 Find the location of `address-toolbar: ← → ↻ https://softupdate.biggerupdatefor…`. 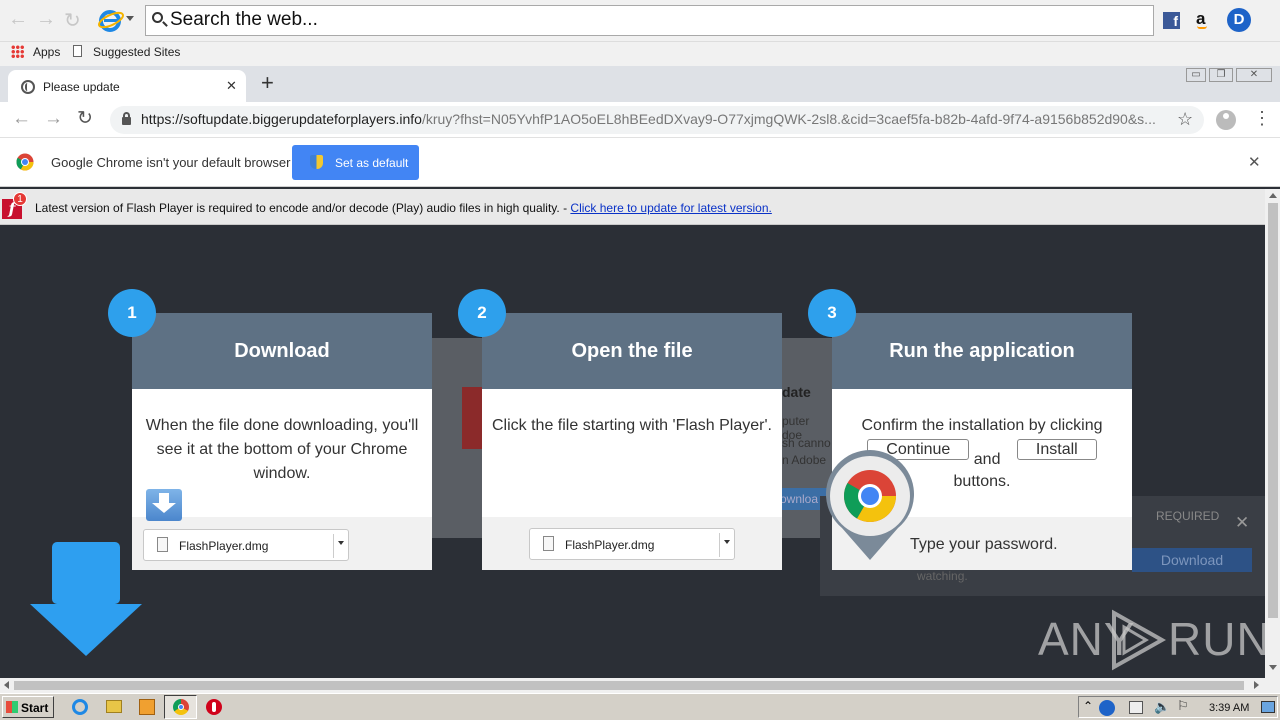

address-toolbar: ← → ↻ https://softupdate.biggerupdatefor… is located at coordinates (640, 120).